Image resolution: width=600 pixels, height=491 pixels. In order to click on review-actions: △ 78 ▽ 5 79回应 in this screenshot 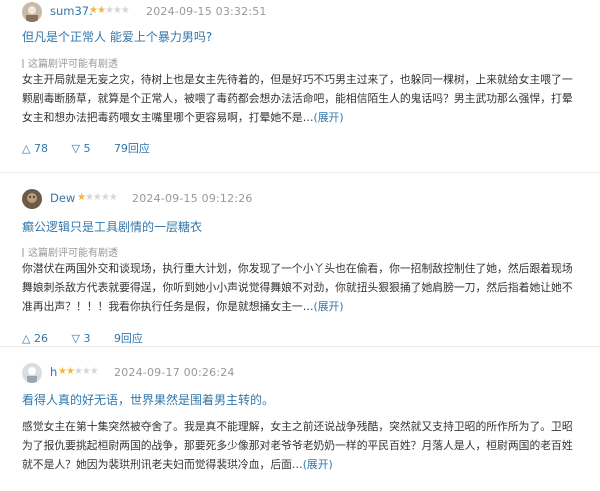, I will do `click(86, 148)`.